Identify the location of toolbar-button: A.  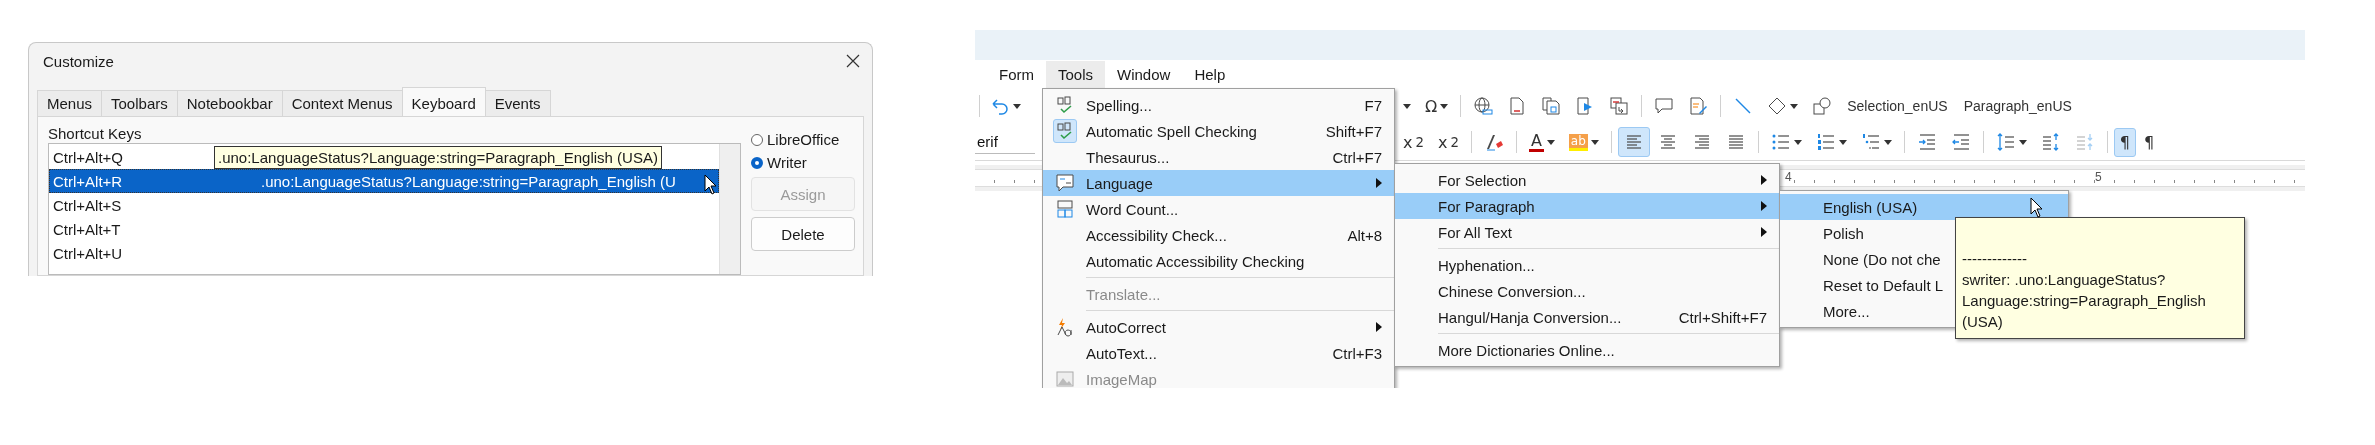
(1541, 142).